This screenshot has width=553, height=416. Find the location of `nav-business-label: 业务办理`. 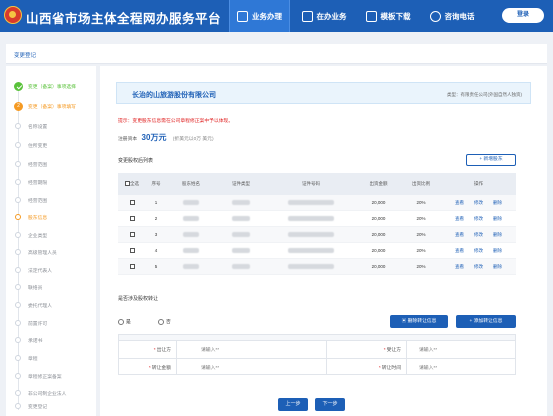

nav-business-label: 业务办理 is located at coordinates (267, 16).